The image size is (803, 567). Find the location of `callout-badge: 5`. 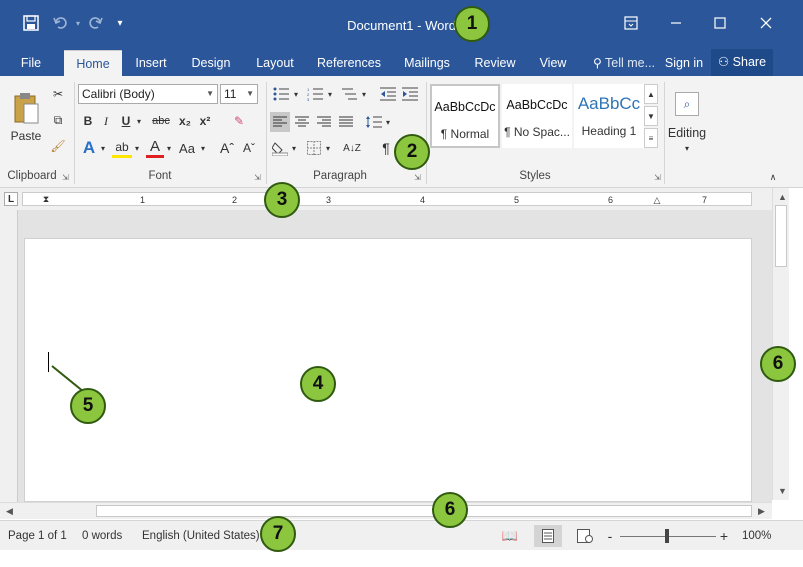

callout-badge: 5 is located at coordinates (88, 406).